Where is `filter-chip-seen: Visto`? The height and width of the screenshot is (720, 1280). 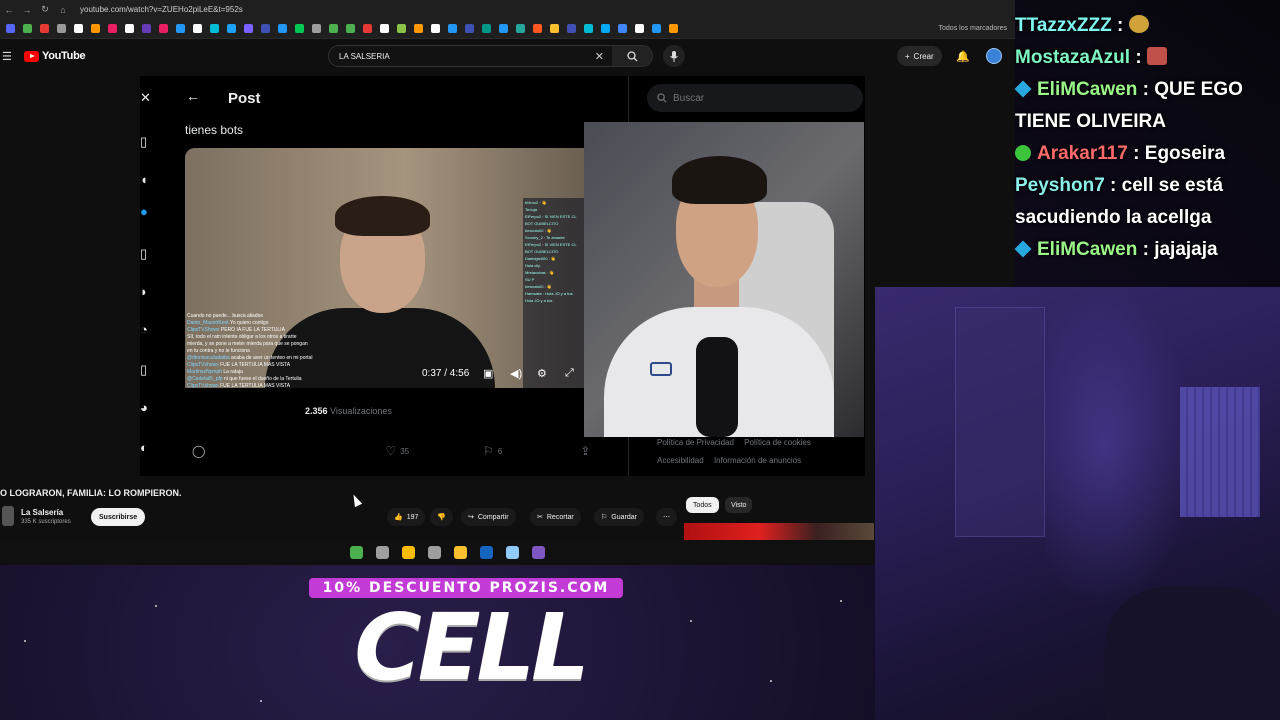 filter-chip-seen: Visto is located at coordinates (739, 505).